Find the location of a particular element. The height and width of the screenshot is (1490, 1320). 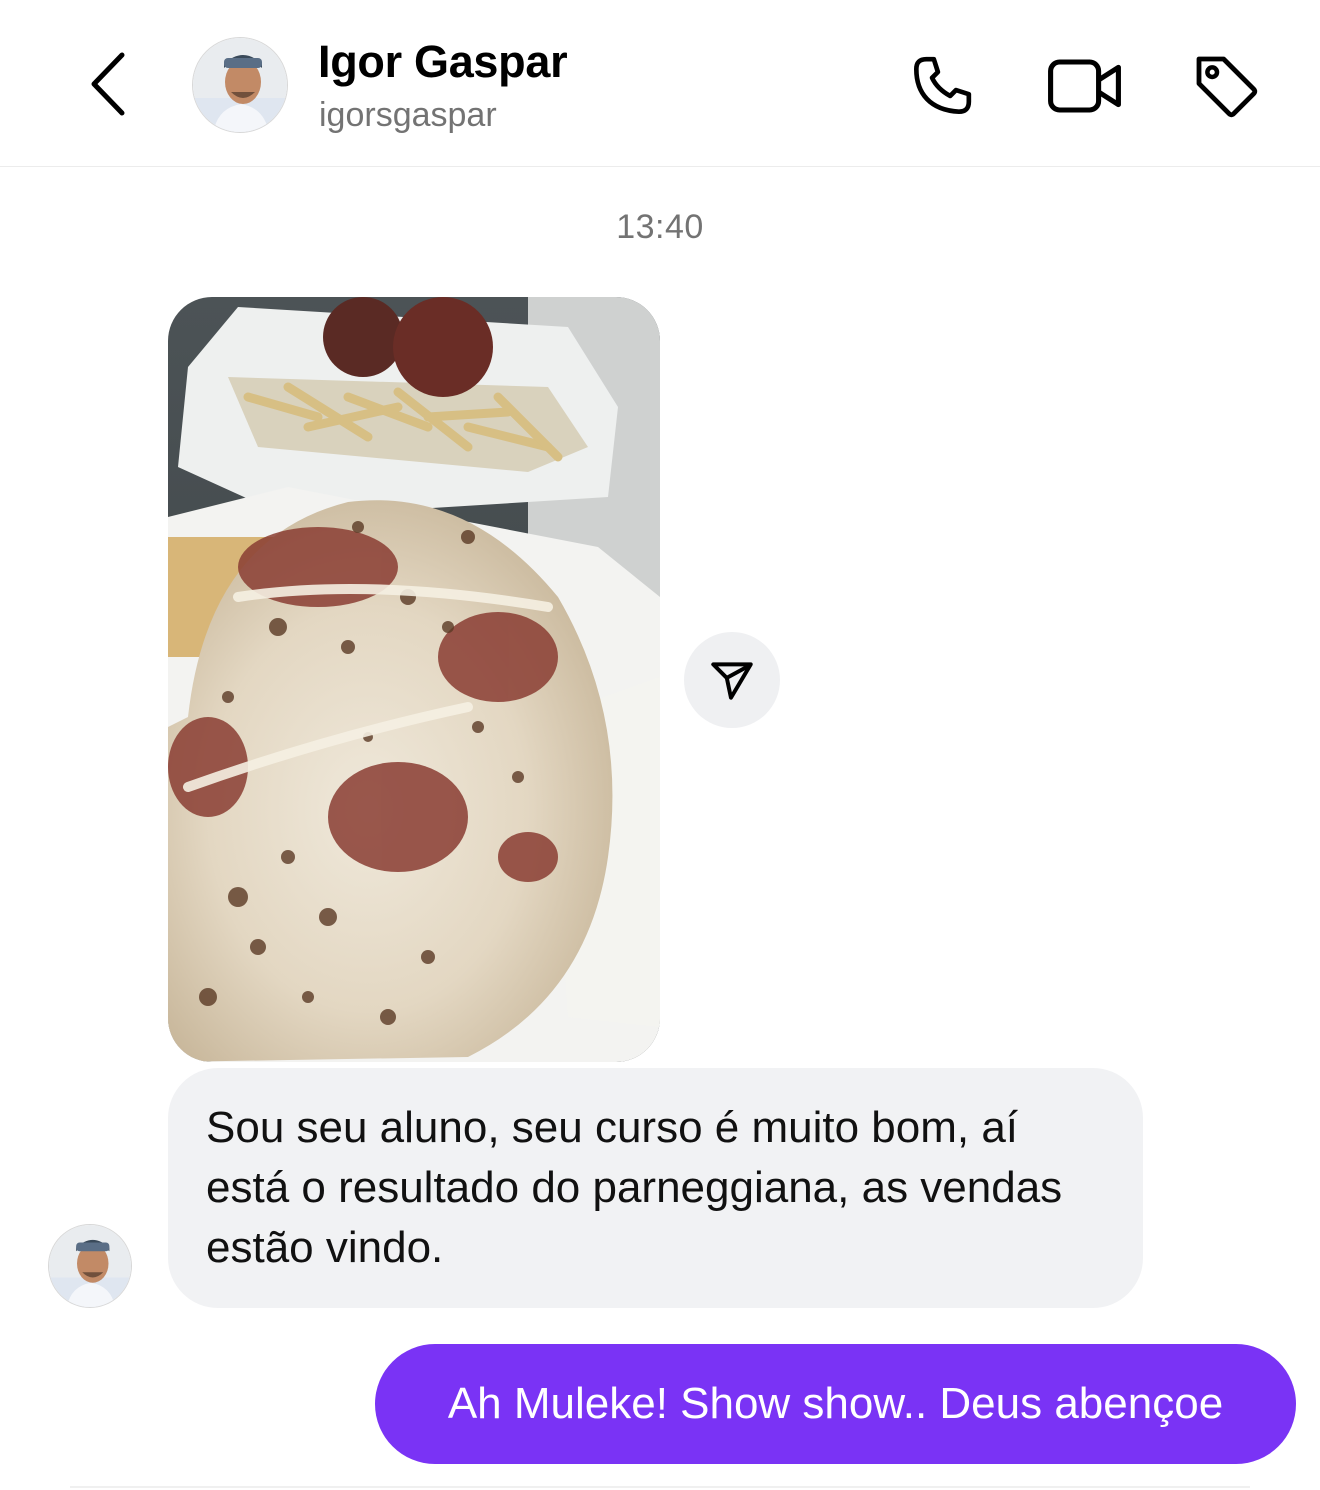

sent-message-text: Ah Muleke! Show show.. Deus abençoe is located at coordinates (835, 1403).